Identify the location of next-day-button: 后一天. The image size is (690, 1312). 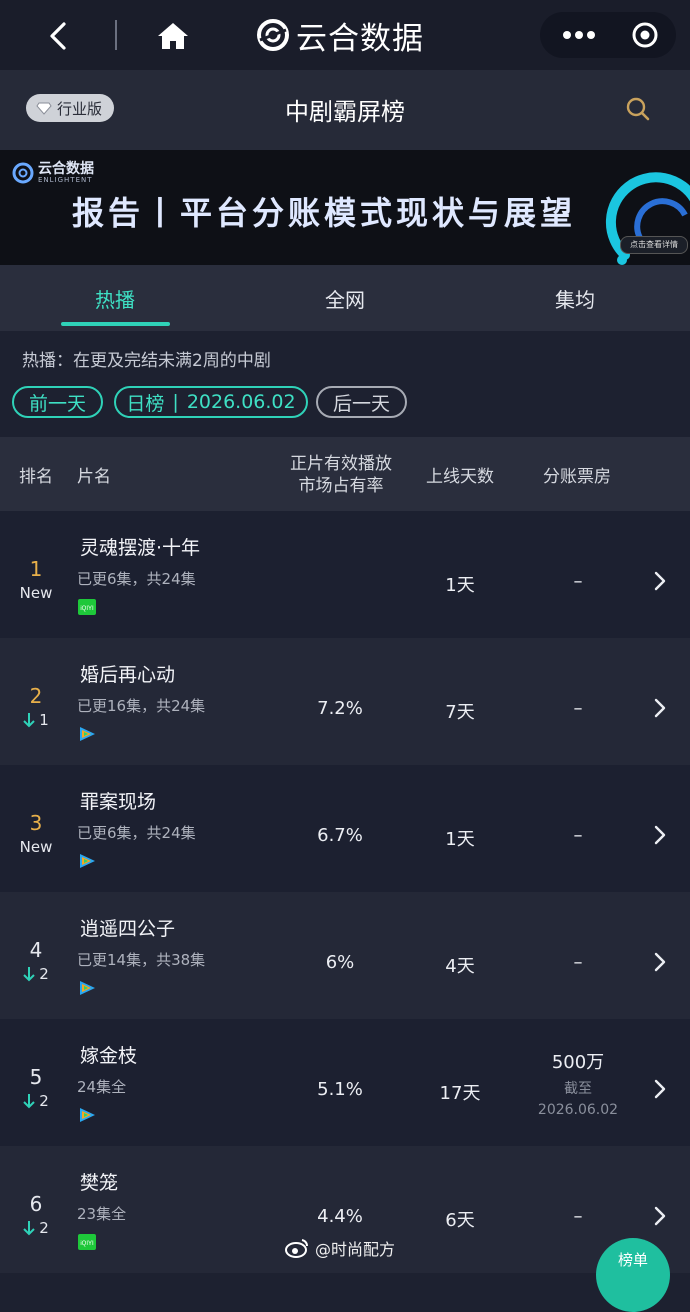
(361, 402).